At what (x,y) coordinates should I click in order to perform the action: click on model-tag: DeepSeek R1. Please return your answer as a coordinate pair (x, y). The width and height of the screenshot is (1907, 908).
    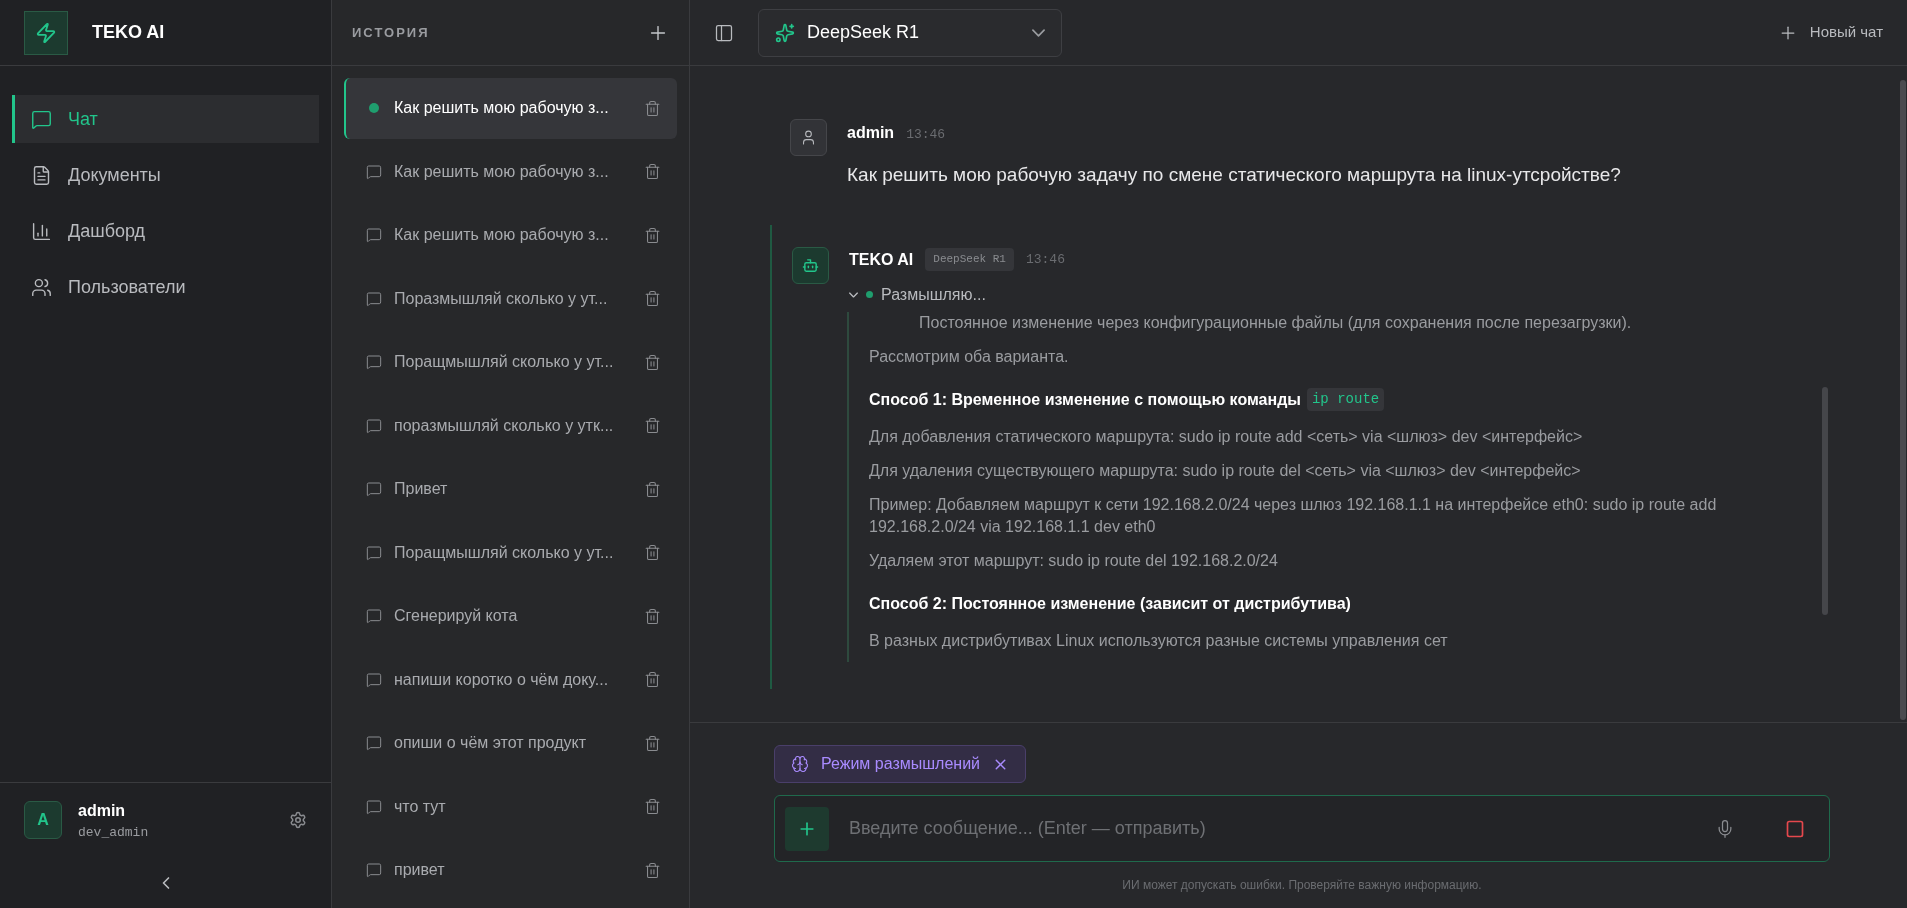
    Looking at the image, I should click on (969, 259).